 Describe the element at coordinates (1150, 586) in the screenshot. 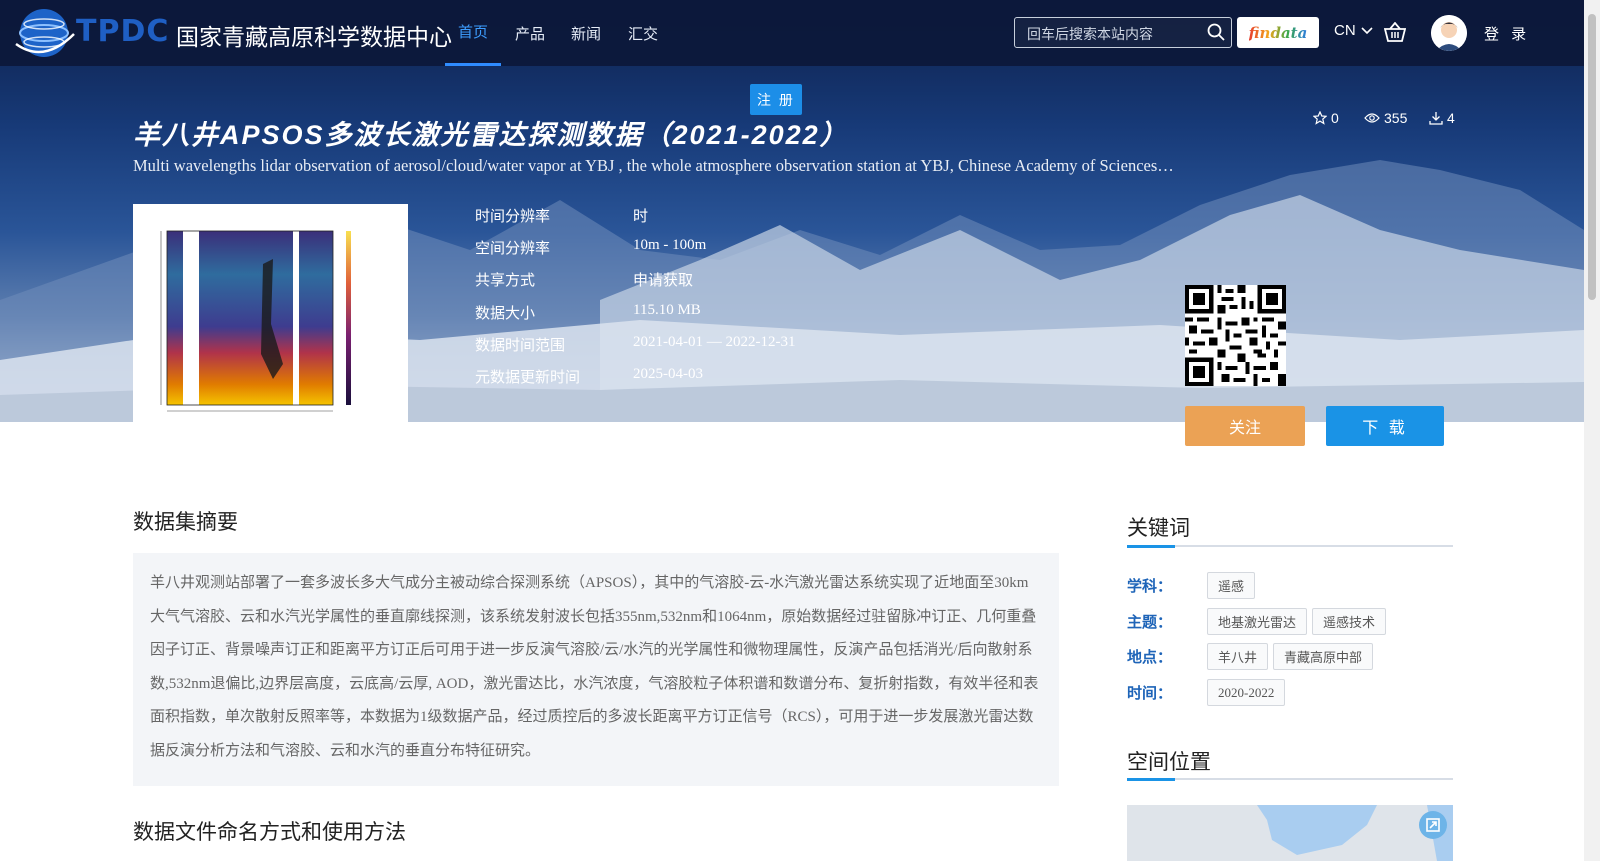

I see `keyword-label-discipline: 学科：` at that location.